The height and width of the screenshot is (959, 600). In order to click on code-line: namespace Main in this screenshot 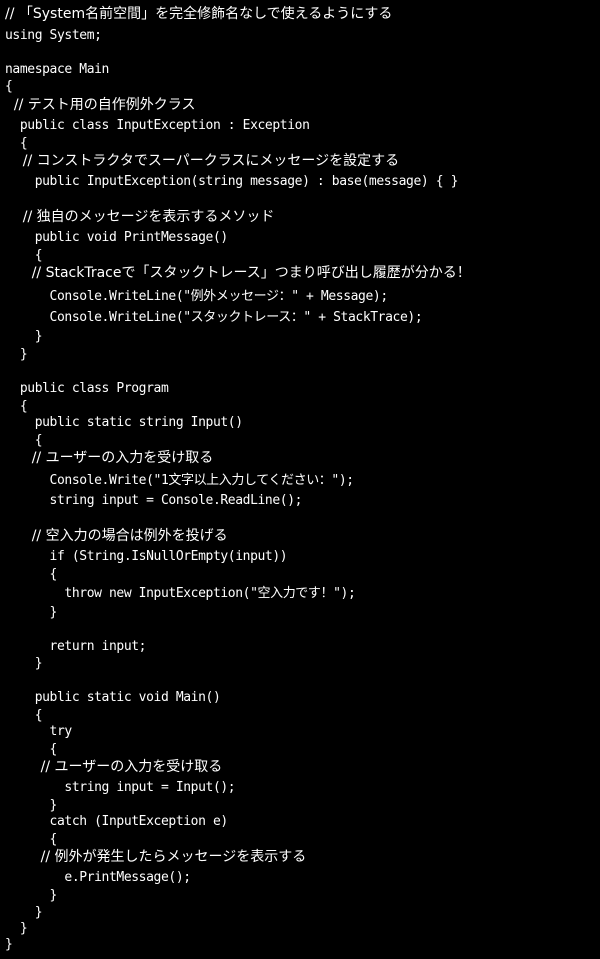, I will do `click(57, 69)`.